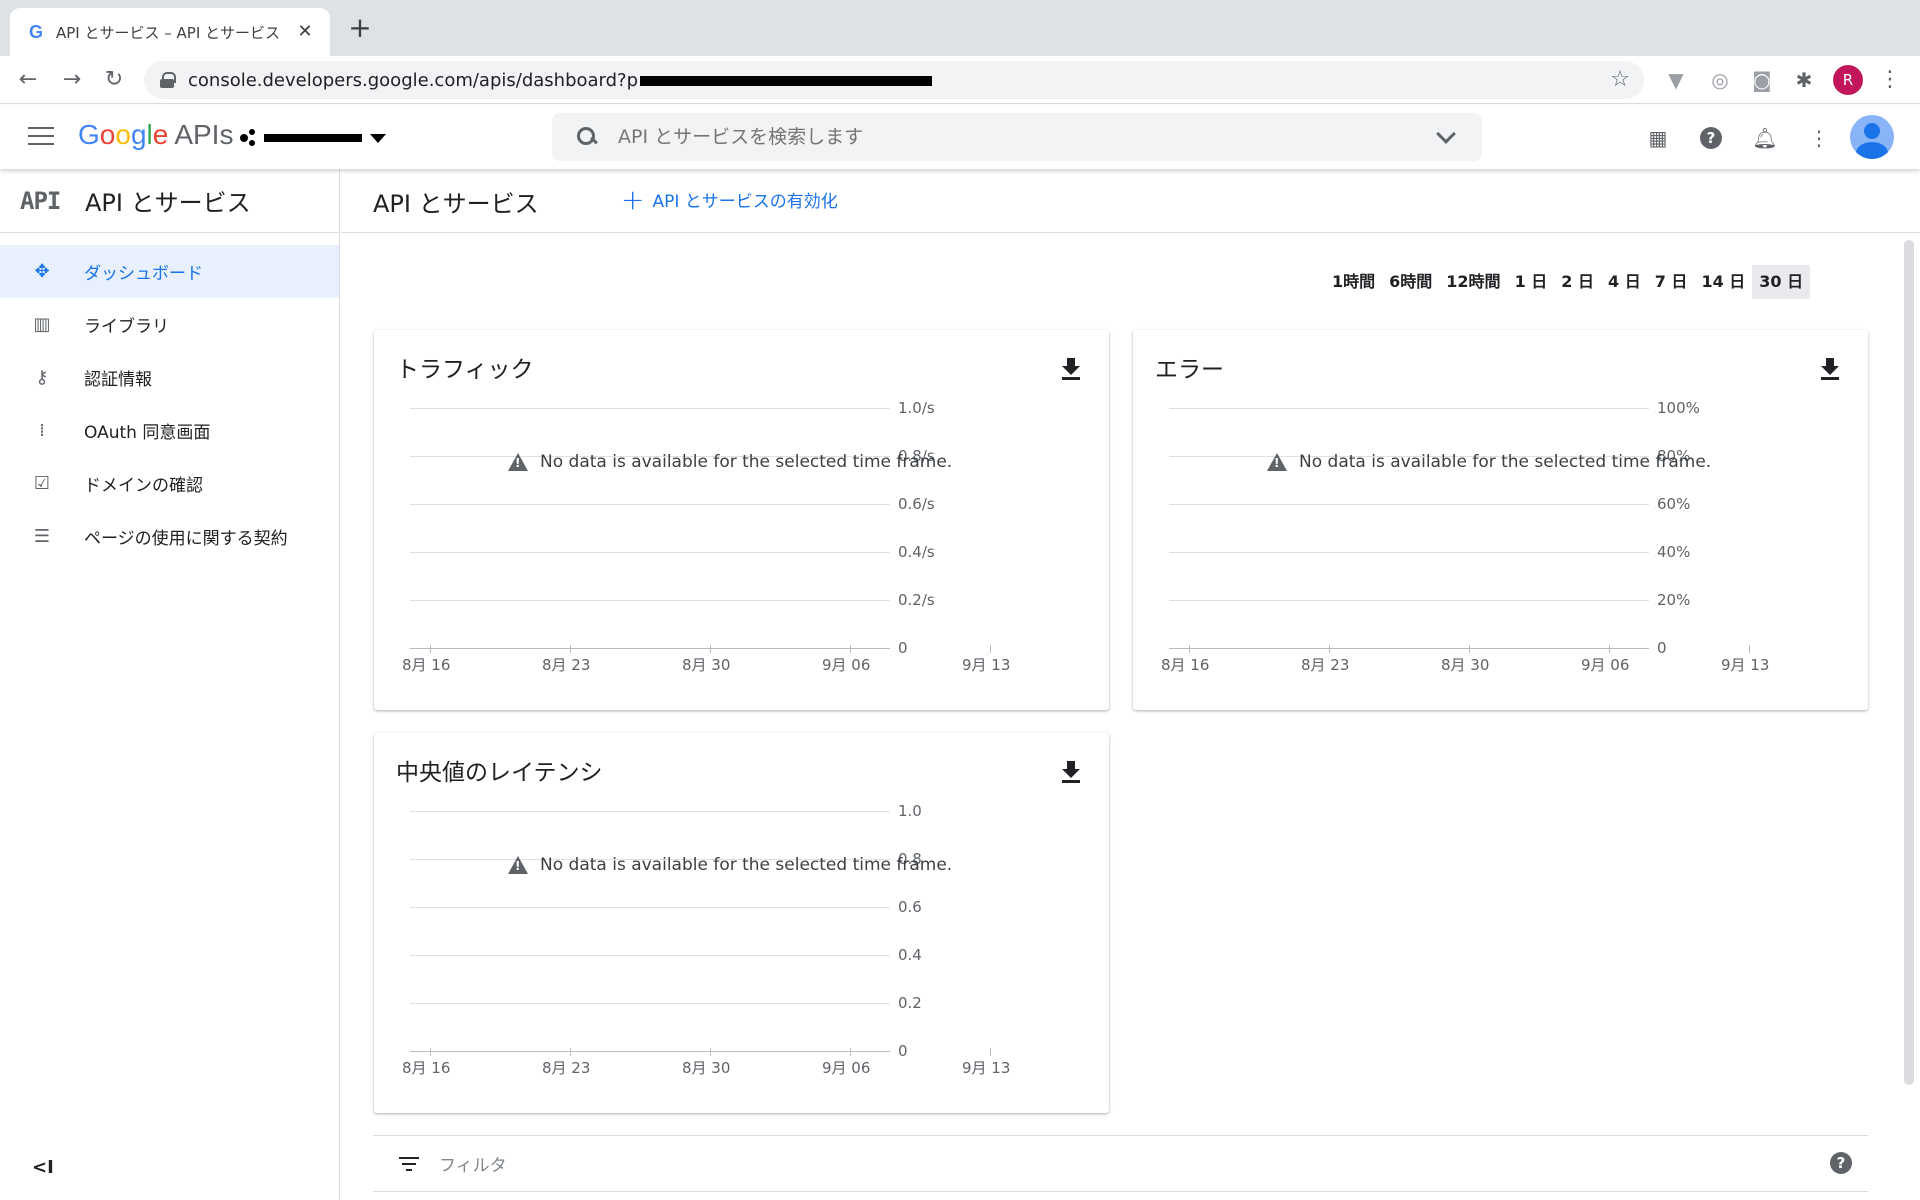  I want to click on range-1h: 1時間, so click(1353, 282).